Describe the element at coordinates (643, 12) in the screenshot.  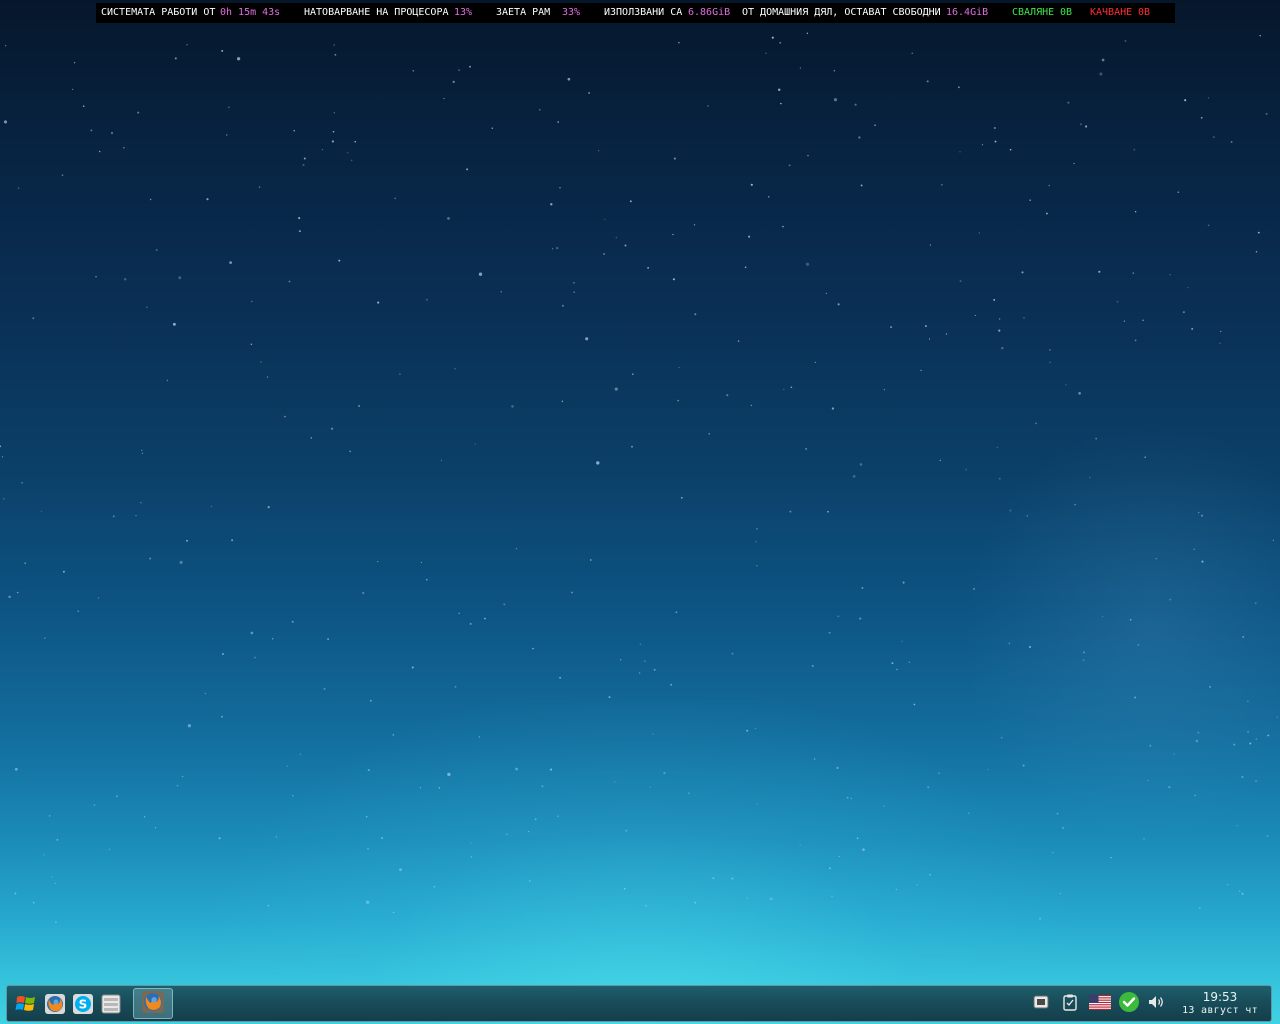
I see `disk-used-label: ИЗПОЛЗВАНИ СА` at that location.